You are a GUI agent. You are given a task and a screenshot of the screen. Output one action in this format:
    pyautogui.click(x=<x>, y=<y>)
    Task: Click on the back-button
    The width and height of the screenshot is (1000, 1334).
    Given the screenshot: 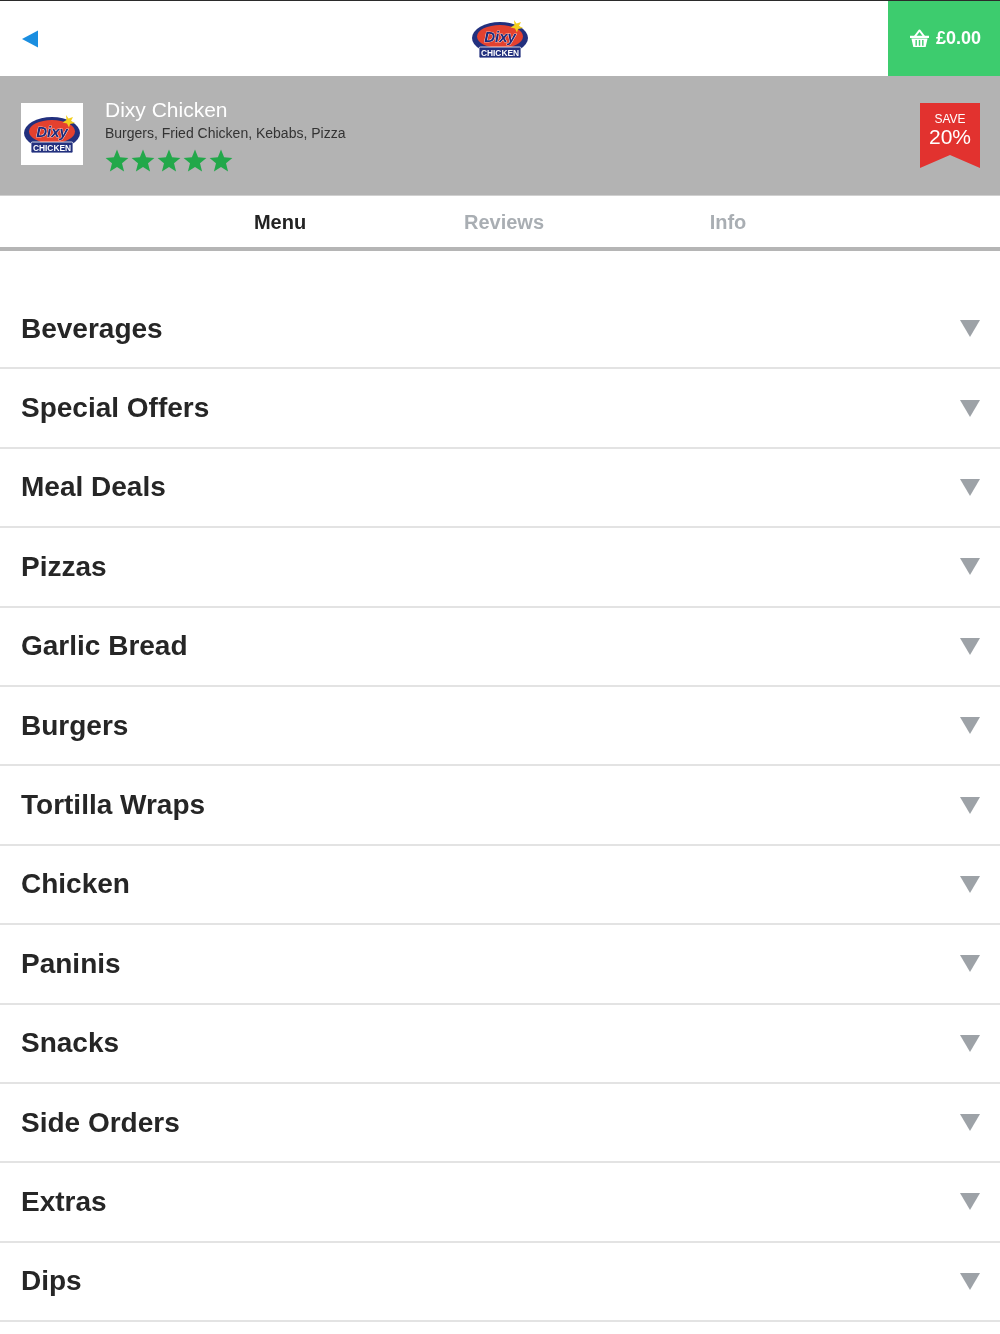 What is the action you would take?
    pyautogui.click(x=30, y=38)
    